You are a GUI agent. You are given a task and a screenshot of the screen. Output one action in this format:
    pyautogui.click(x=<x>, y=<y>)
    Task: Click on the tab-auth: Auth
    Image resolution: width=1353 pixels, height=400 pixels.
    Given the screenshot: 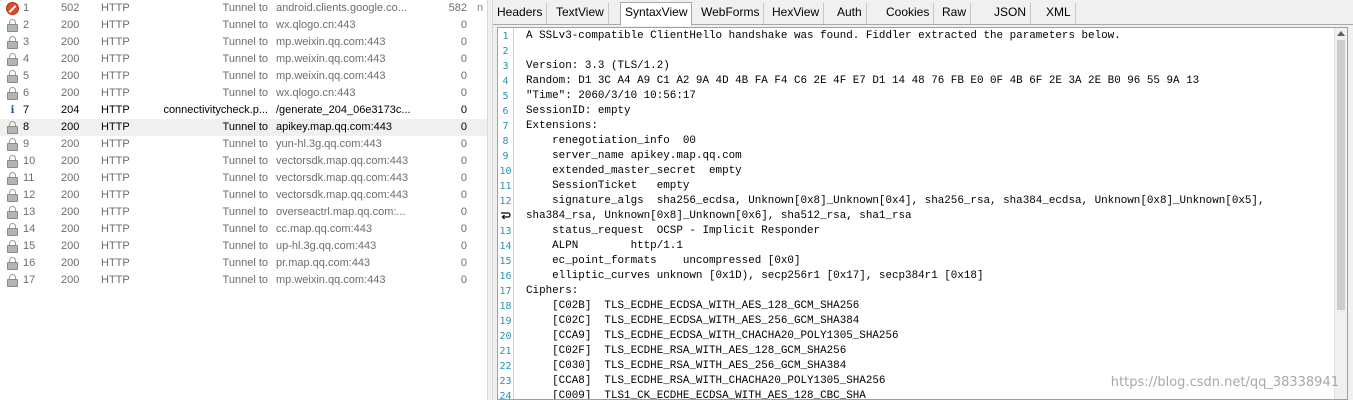 What is the action you would take?
    pyautogui.click(x=850, y=13)
    